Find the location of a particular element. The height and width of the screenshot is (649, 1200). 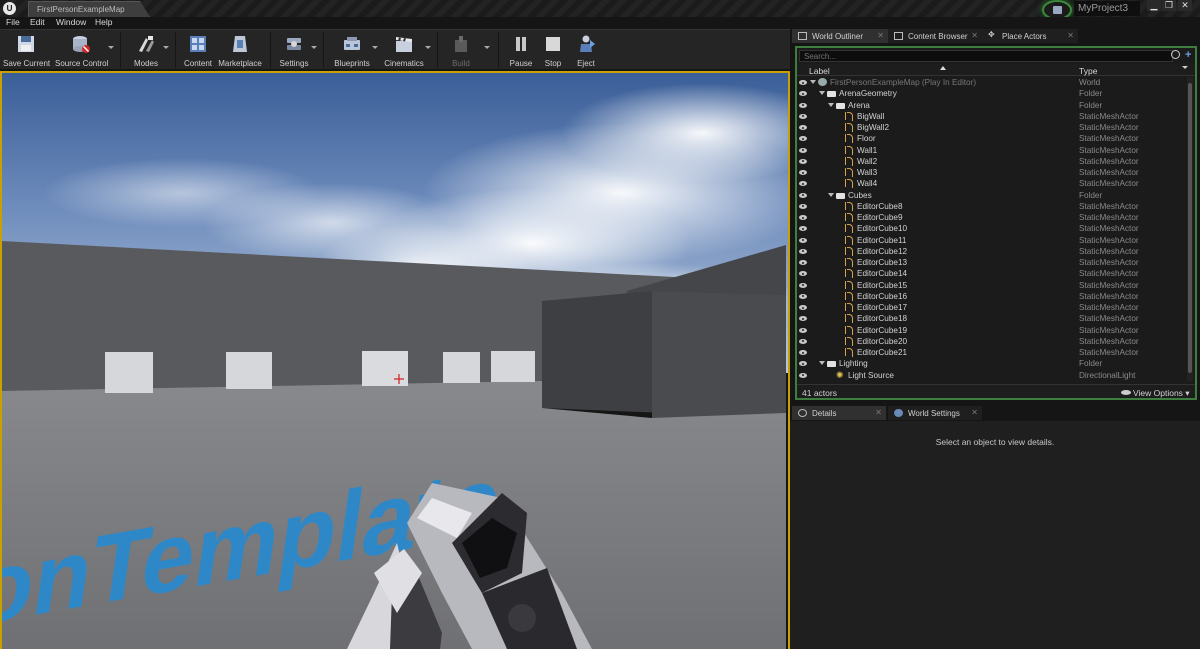

outliner-scrollbar is located at coordinates (1190, 229).